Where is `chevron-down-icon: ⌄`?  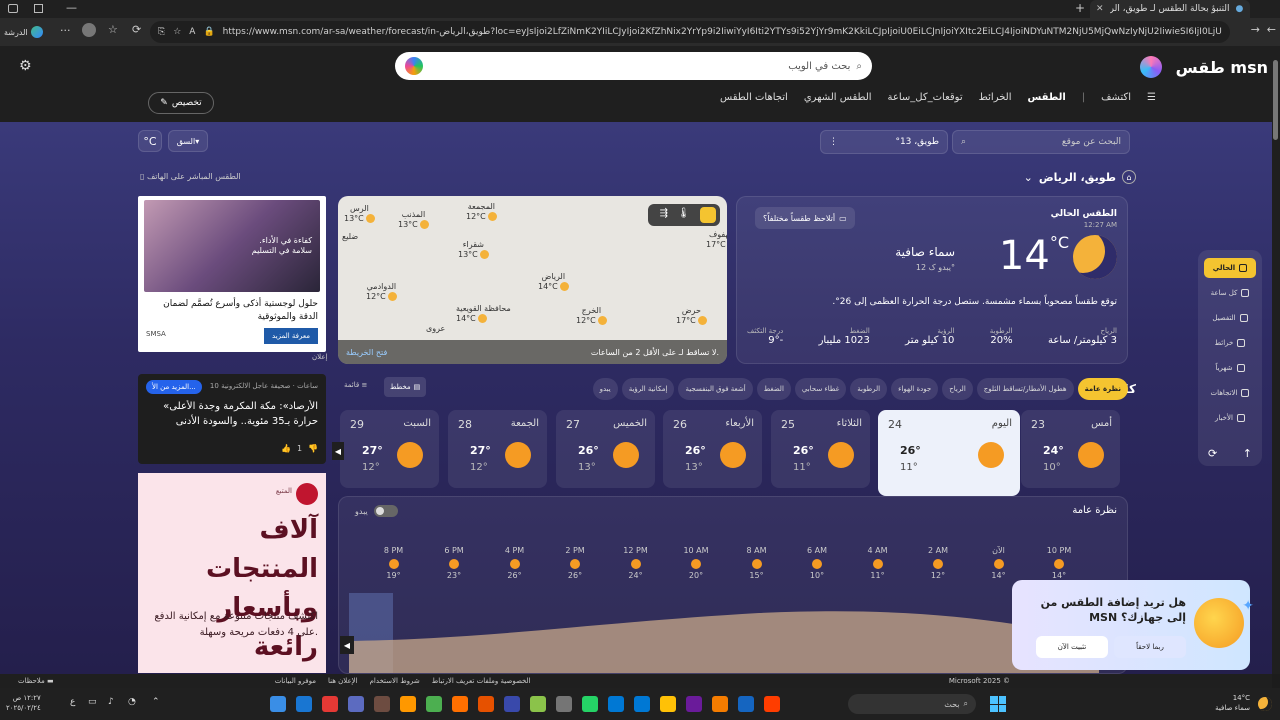
chevron-down-icon: ⌄ is located at coordinates (1028, 177).